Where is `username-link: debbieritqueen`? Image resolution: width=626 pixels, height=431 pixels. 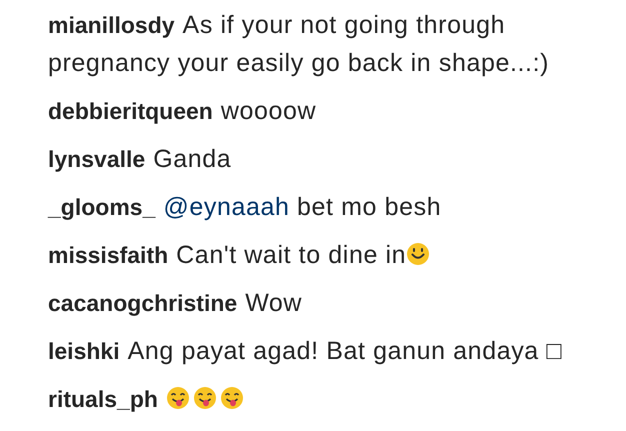 username-link: debbieritqueen is located at coordinates (130, 111).